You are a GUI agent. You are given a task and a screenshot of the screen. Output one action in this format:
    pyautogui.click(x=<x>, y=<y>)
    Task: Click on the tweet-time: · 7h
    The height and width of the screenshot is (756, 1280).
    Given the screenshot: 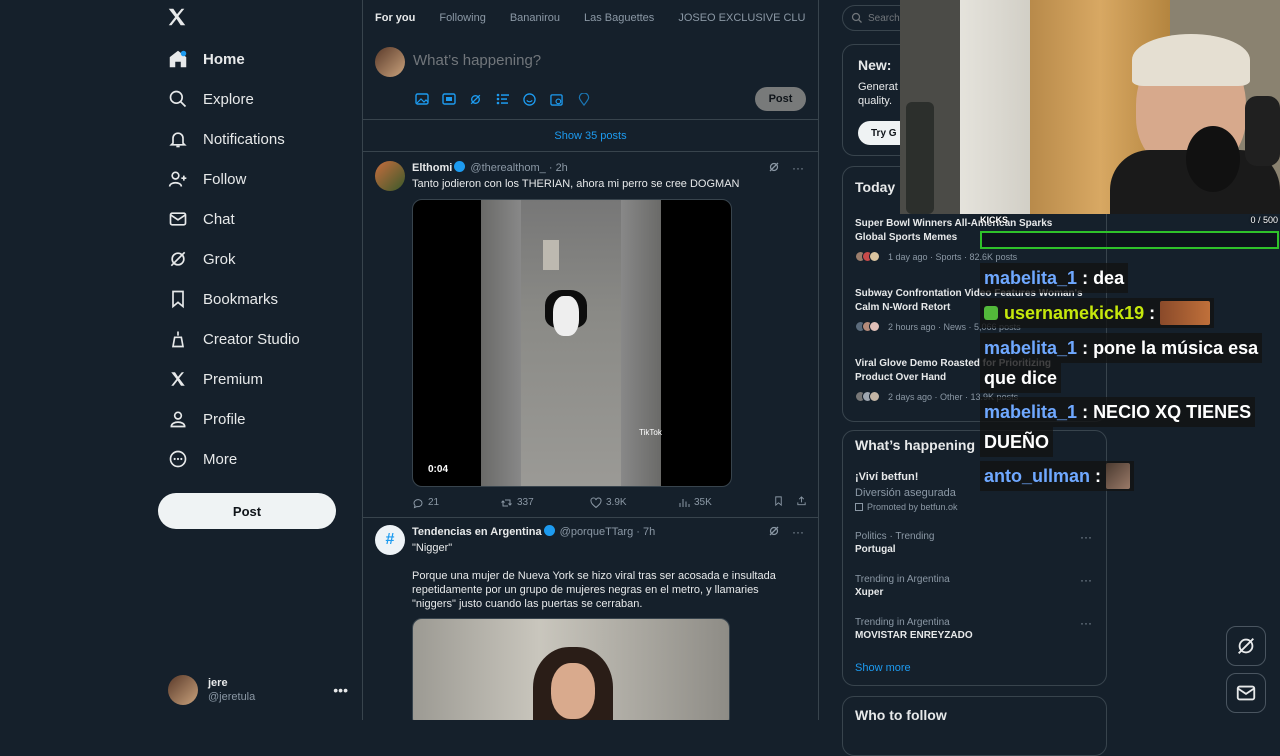 What is the action you would take?
    pyautogui.click(x=645, y=532)
    